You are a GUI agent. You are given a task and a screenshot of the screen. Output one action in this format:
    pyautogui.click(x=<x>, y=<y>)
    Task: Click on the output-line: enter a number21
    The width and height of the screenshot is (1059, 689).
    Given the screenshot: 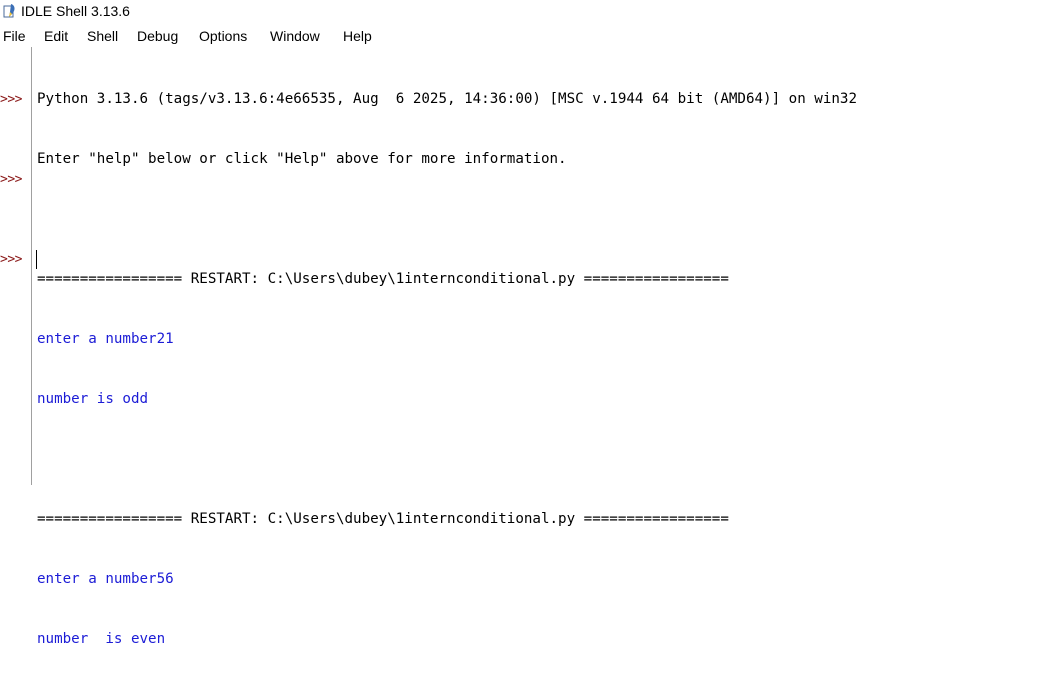 What is the action you would take?
    pyautogui.click(x=105, y=339)
    